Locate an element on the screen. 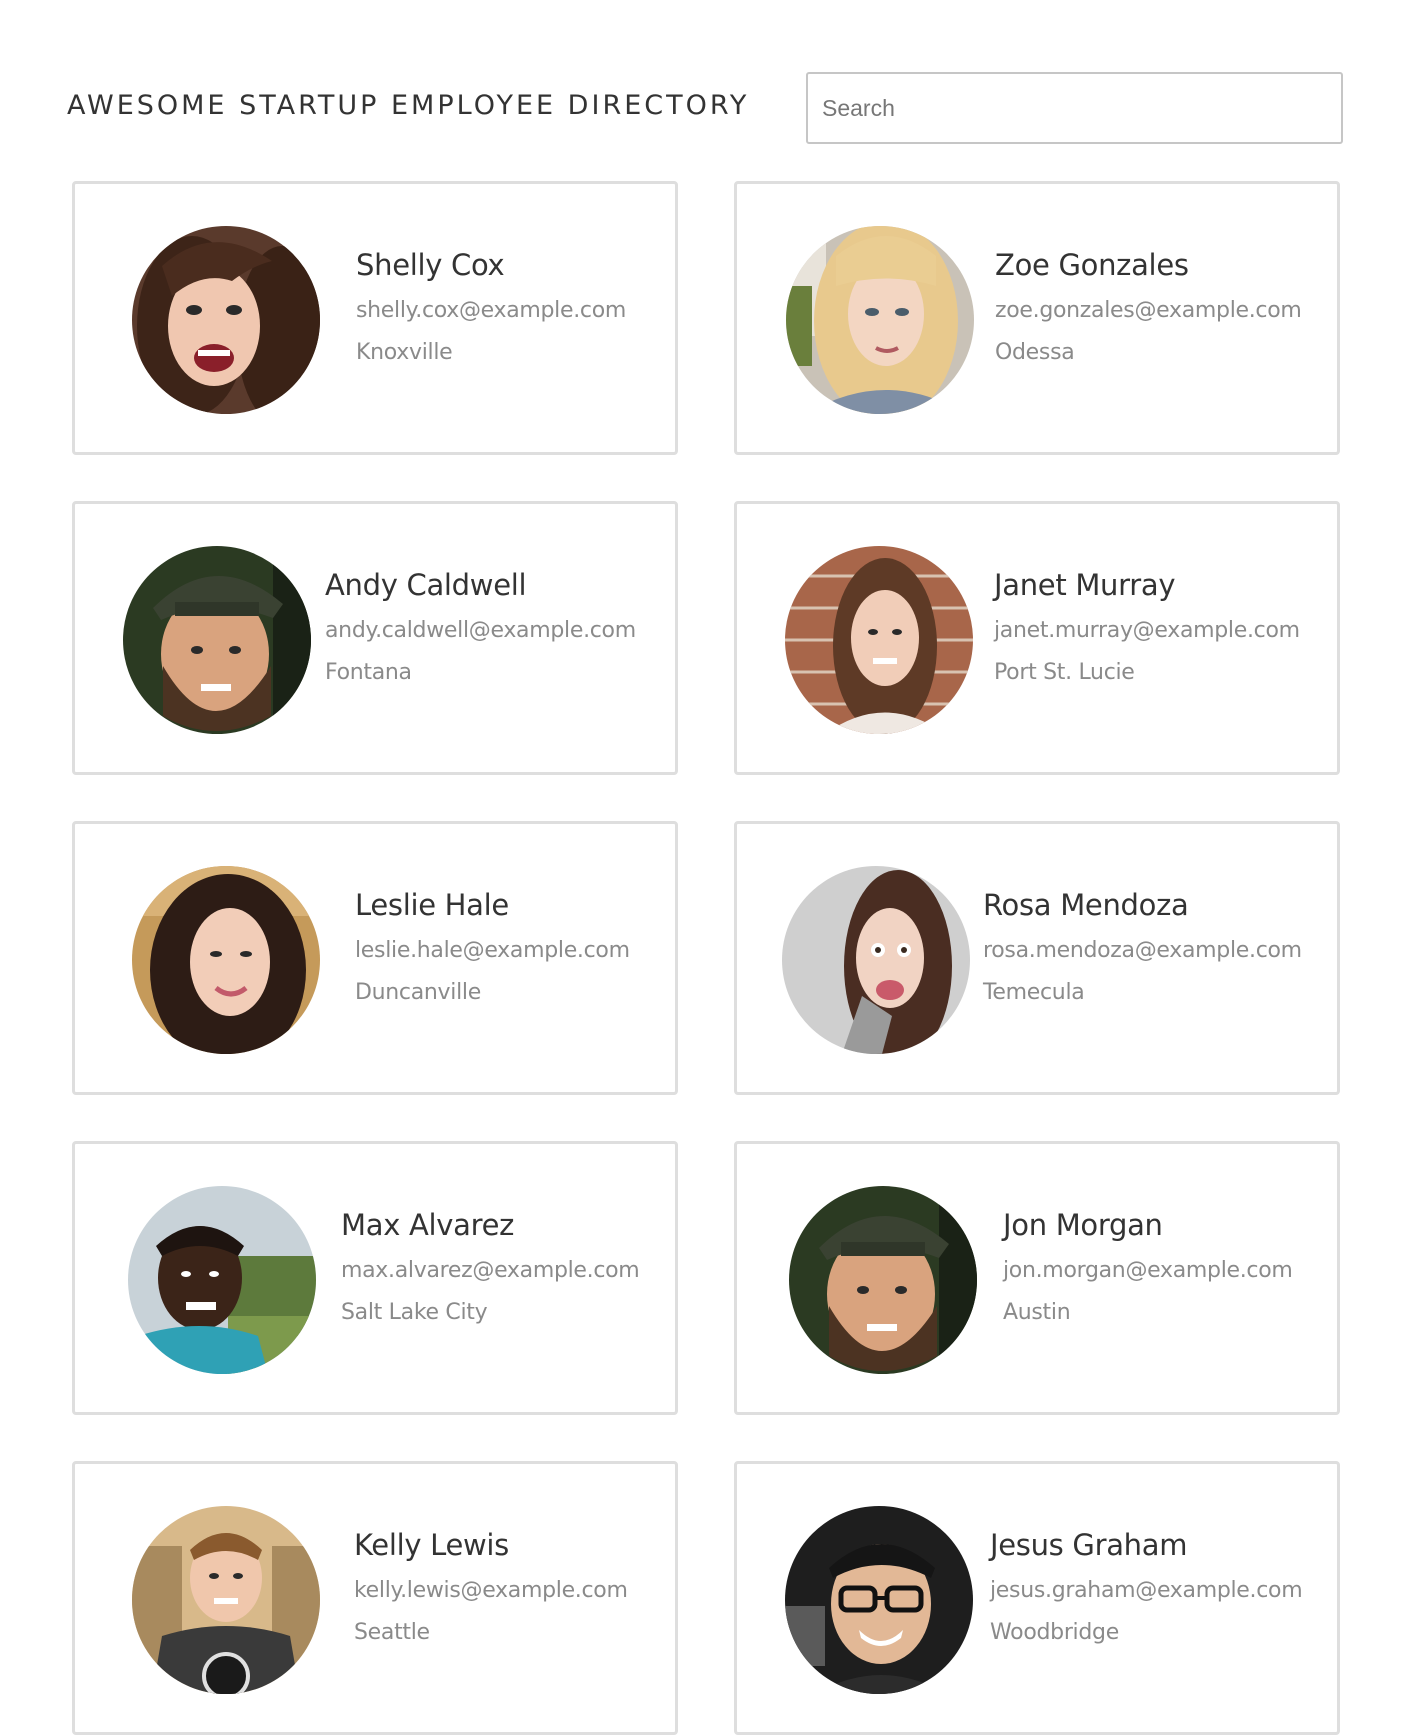 This screenshot has height=1736, width=1410. employee-city: Seattle is located at coordinates (392, 1632).